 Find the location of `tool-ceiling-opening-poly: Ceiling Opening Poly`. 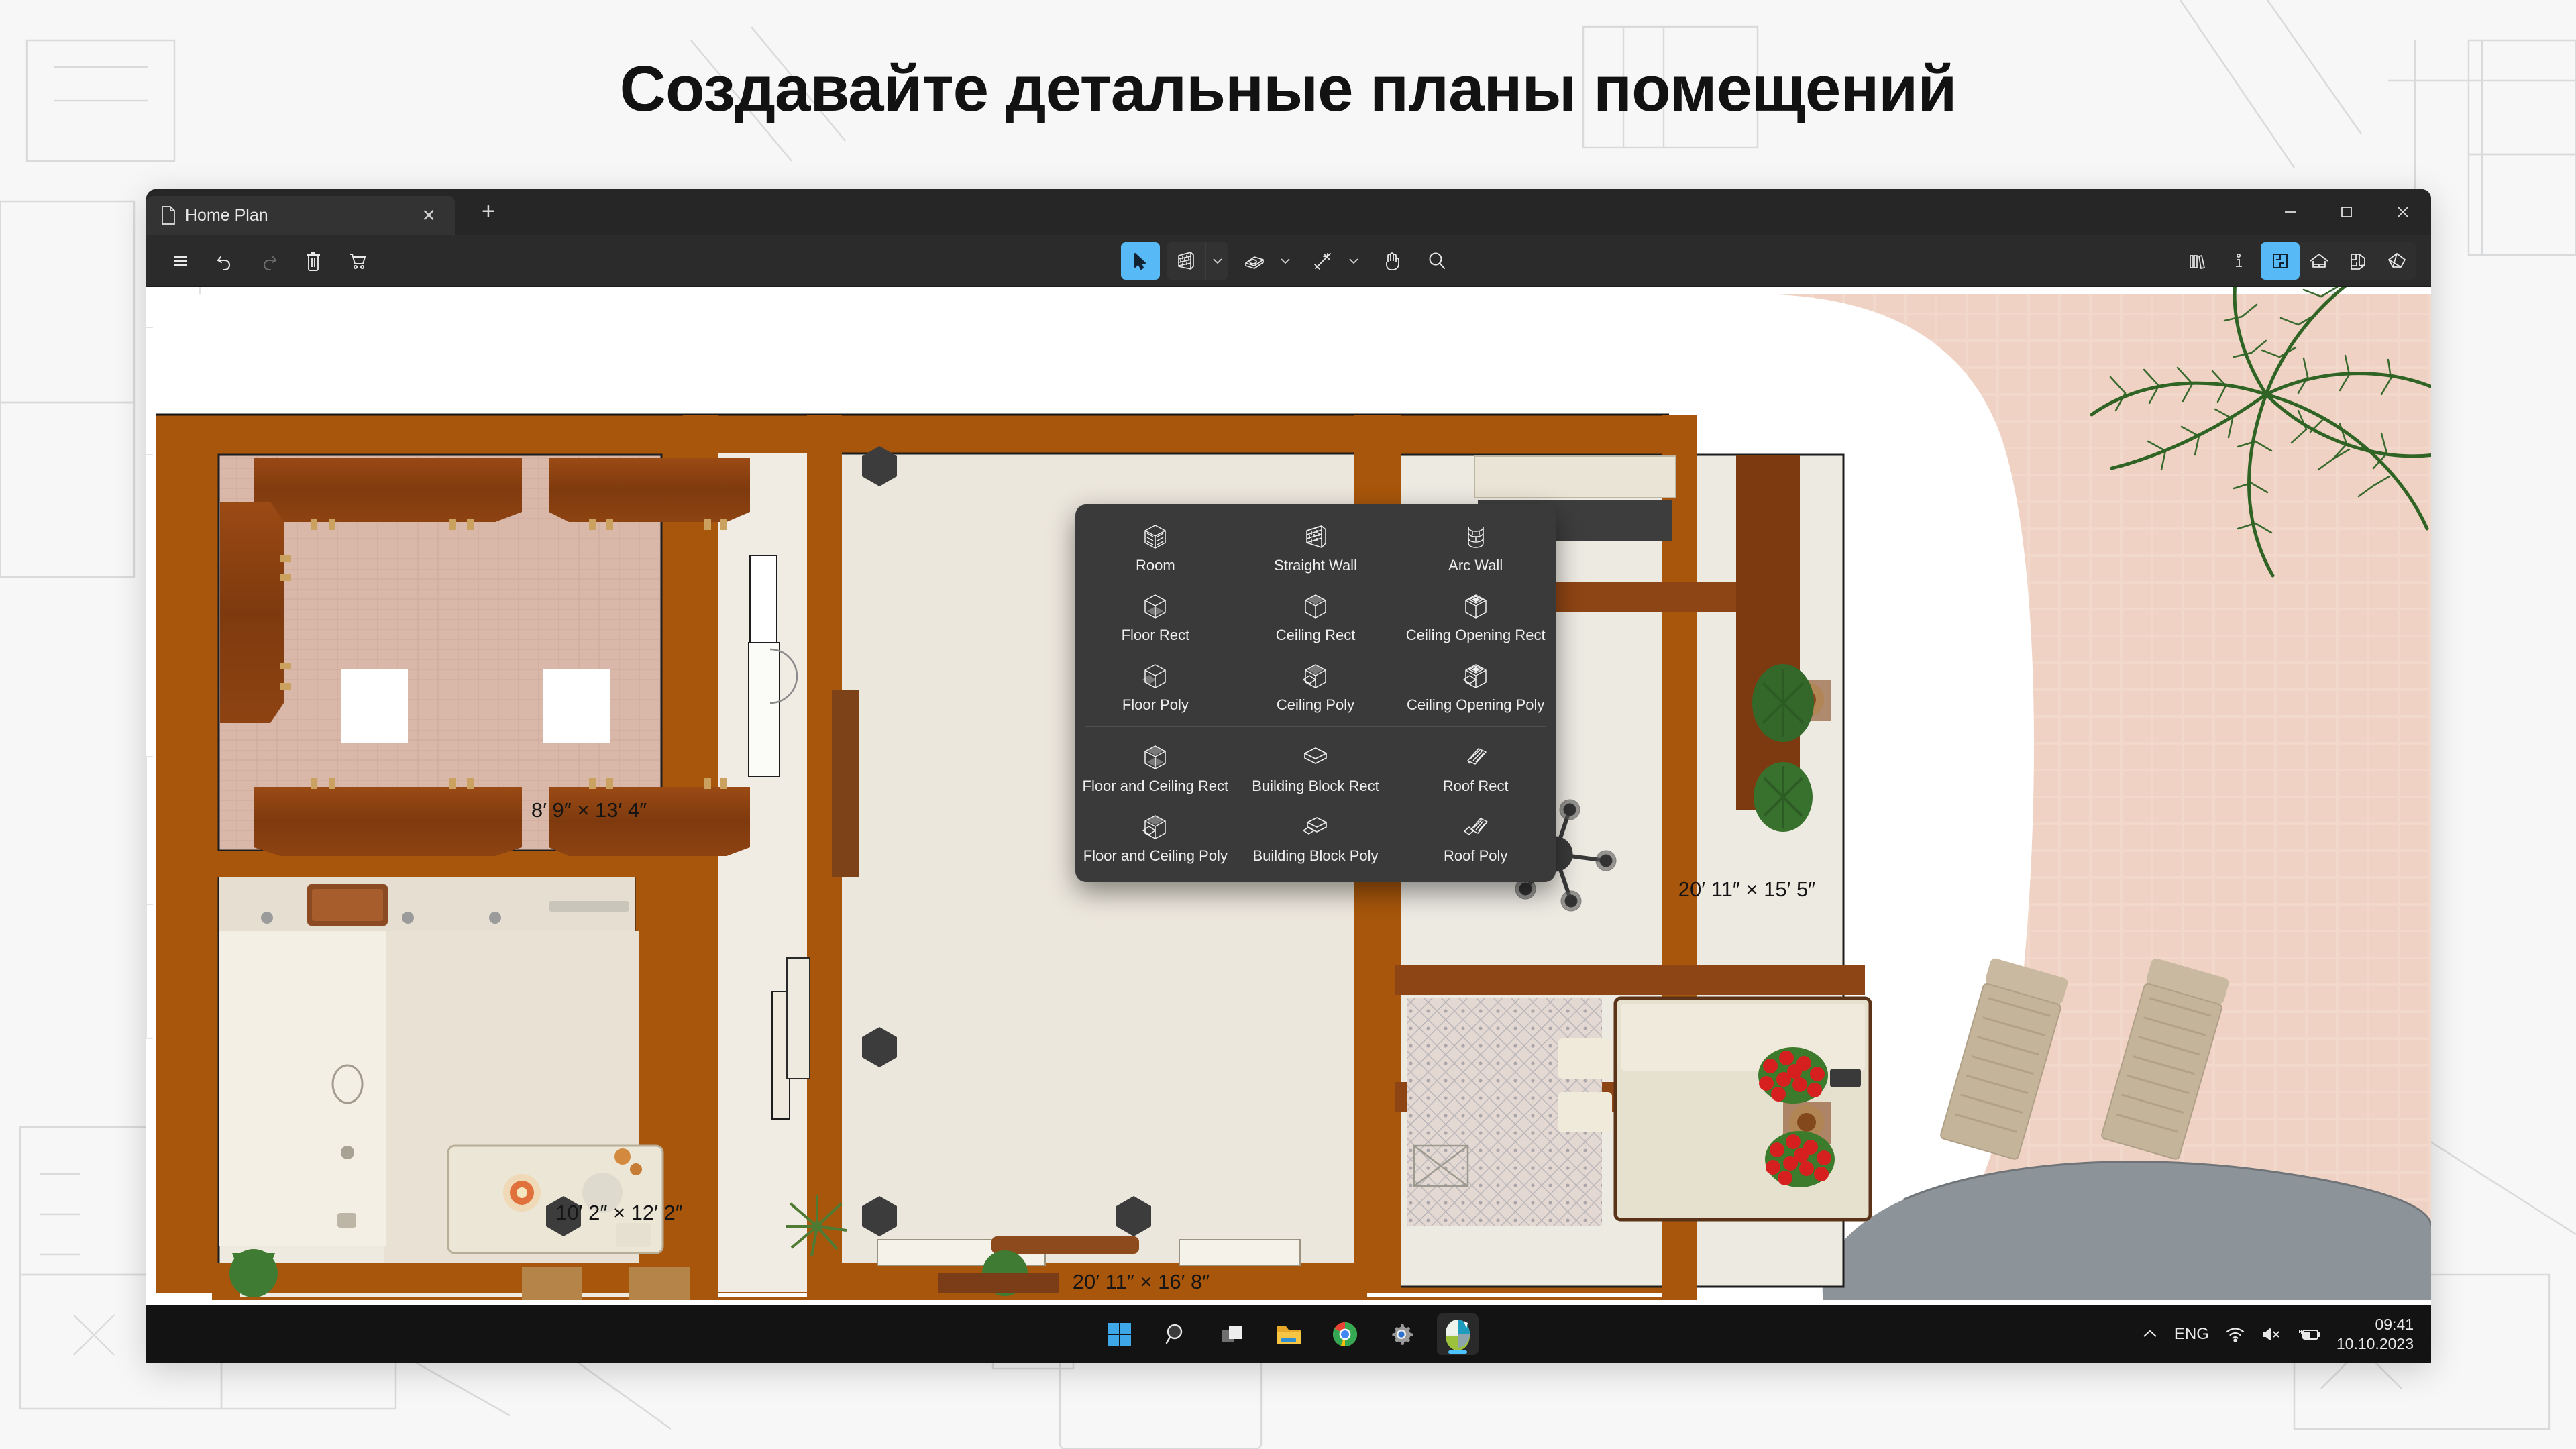

tool-ceiling-opening-poly: Ceiling Opening Poly is located at coordinates (1475, 685).